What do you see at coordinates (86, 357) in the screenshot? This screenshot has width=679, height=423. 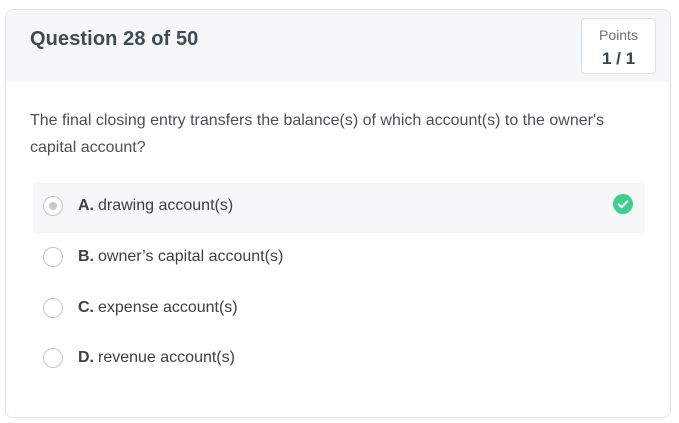 I see `option-letter: D.` at bounding box center [86, 357].